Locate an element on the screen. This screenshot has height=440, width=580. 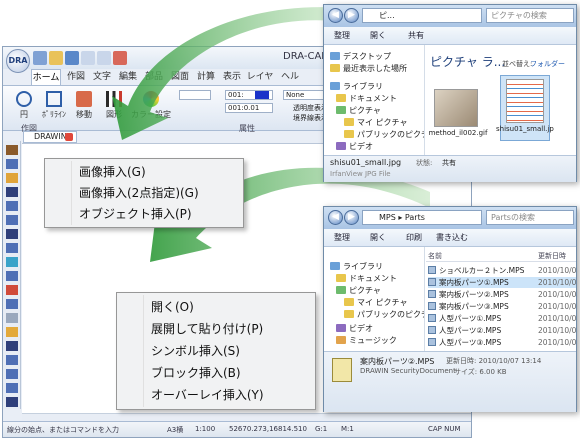
quick-redo-icon is located at coordinates (104, 58).